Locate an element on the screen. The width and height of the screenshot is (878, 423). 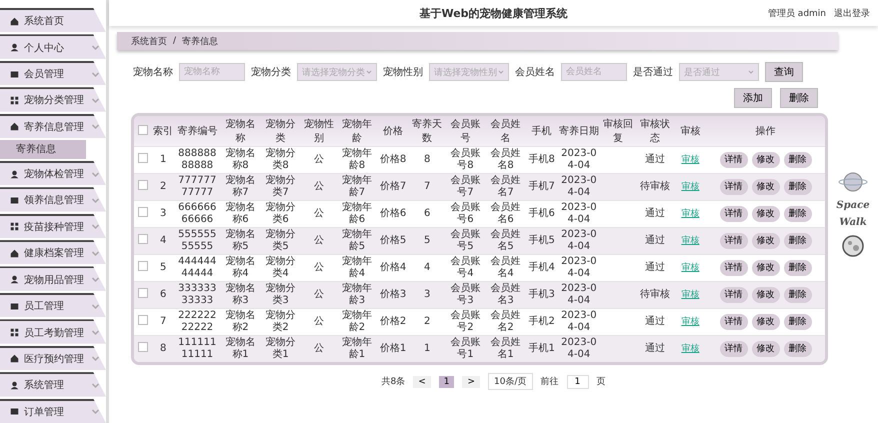
table-cell: 宠物分类4 is located at coordinates (281, 267).